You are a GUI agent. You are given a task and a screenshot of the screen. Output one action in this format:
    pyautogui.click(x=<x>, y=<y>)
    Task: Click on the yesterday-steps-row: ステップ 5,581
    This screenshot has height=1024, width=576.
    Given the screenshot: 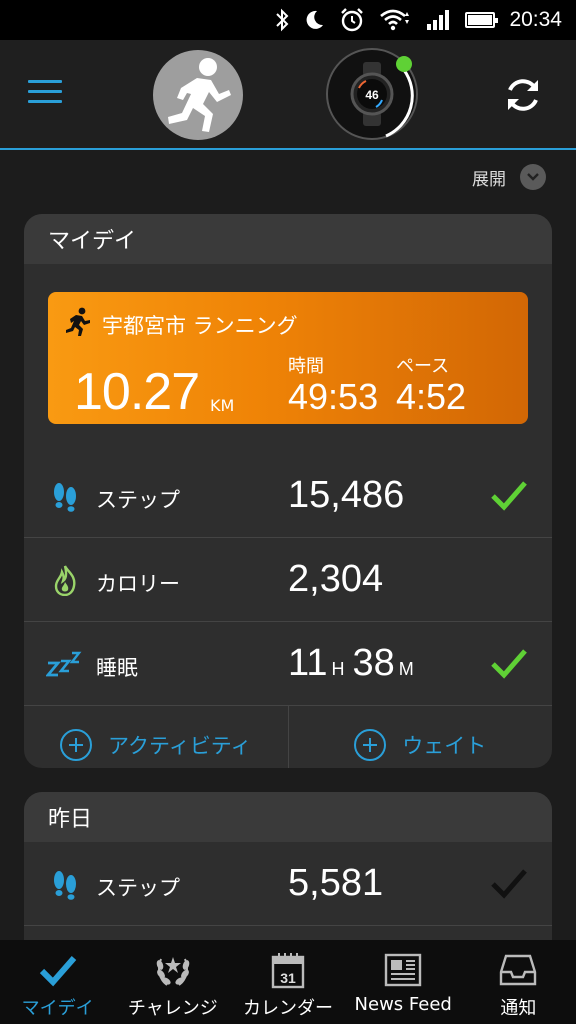 What is the action you would take?
    pyautogui.click(x=288, y=884)
    